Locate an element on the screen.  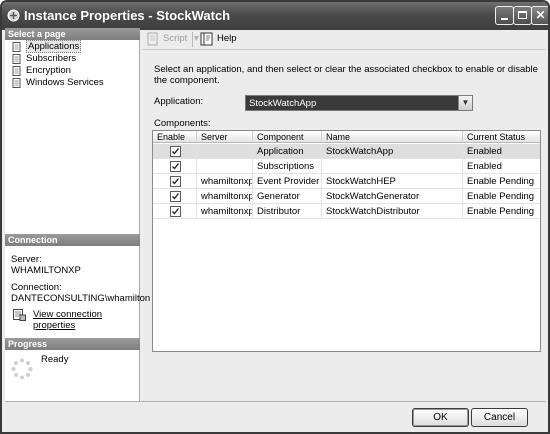
column-header-enable: Enable is located at coordinates (175, 137).